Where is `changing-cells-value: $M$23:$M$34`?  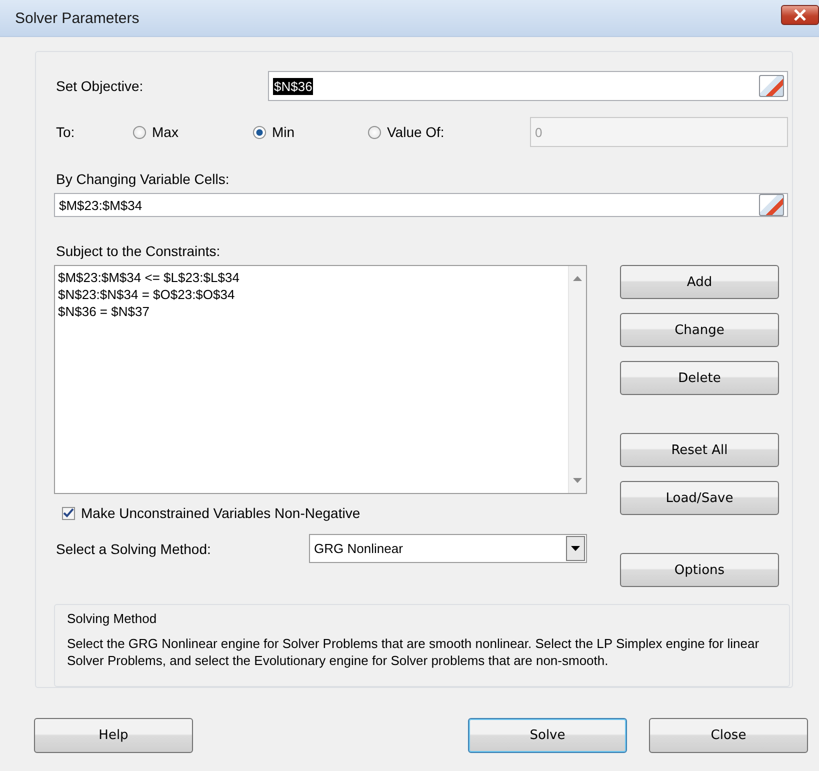
changing-cells-value: $M$23:$M$34 is located at coordinates (100, 205).